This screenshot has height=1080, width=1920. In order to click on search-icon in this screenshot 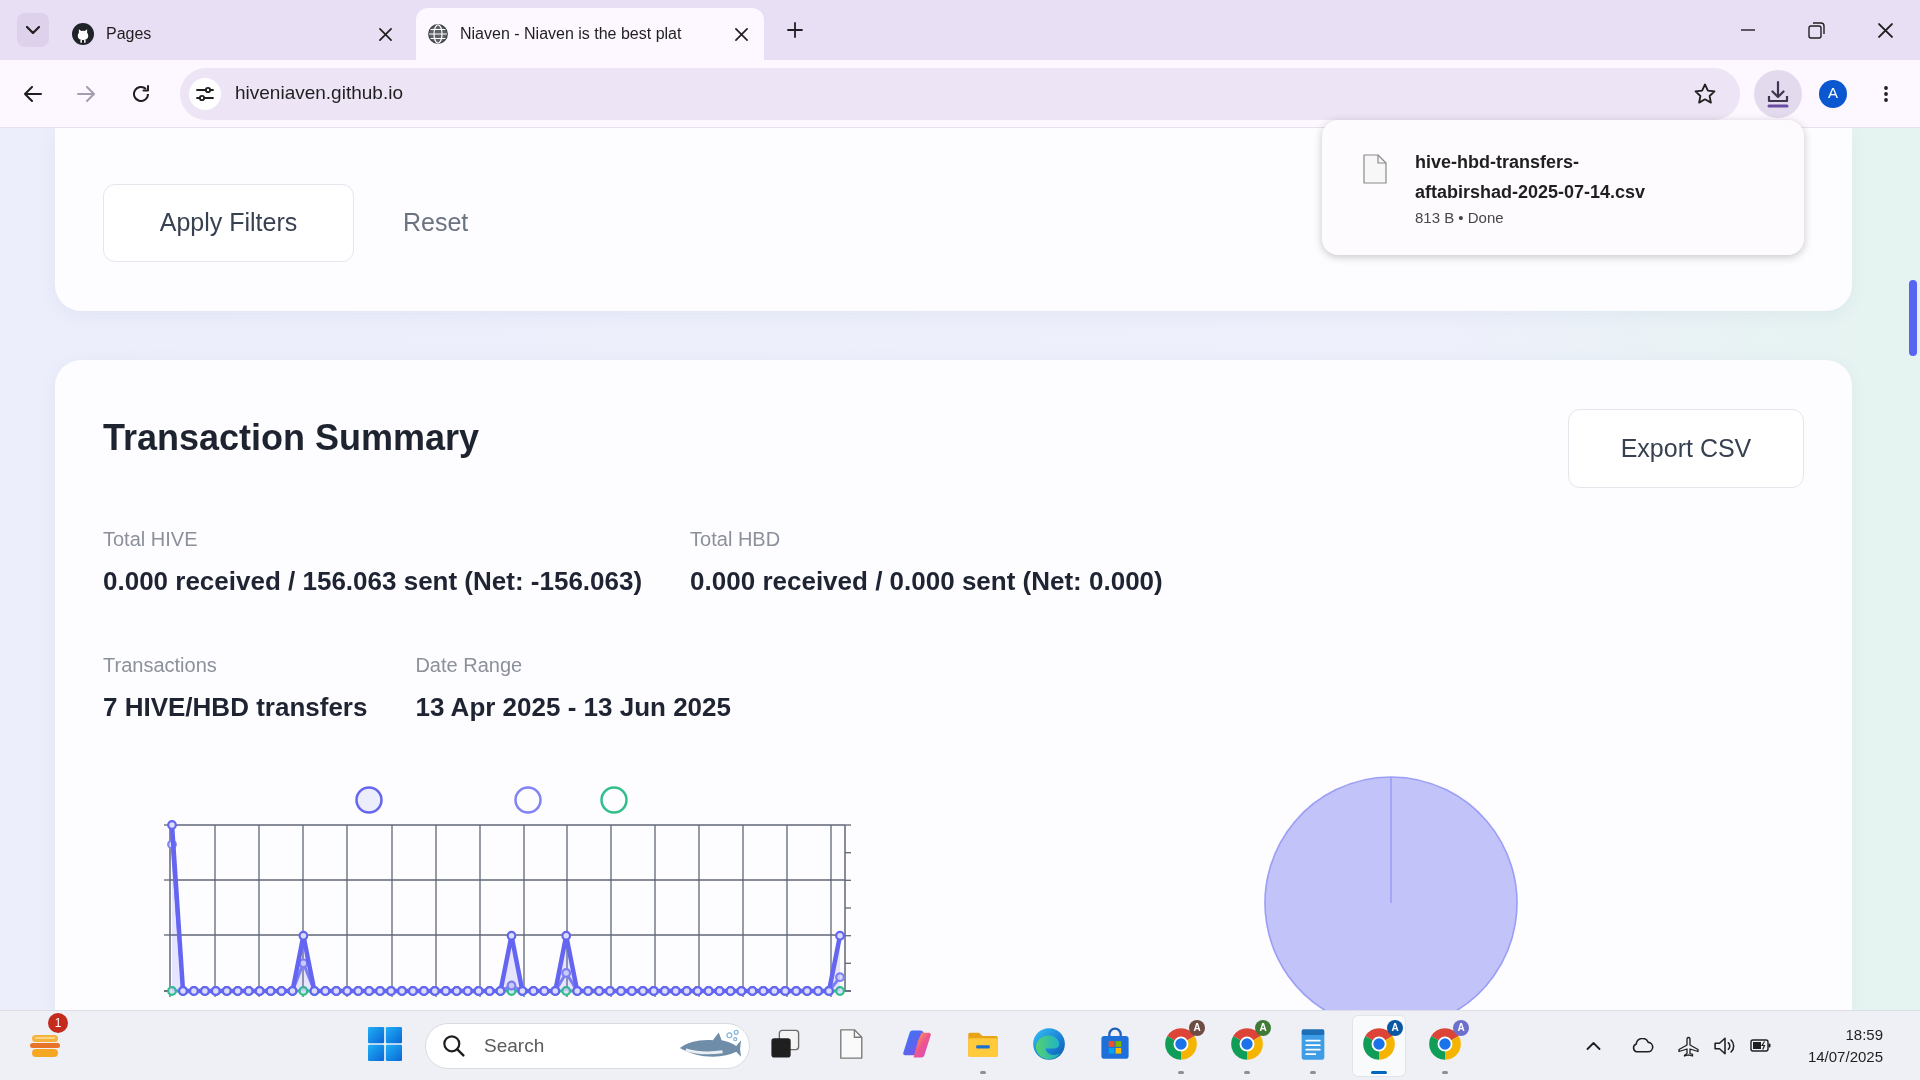, I will do `click(454, 1045)`.